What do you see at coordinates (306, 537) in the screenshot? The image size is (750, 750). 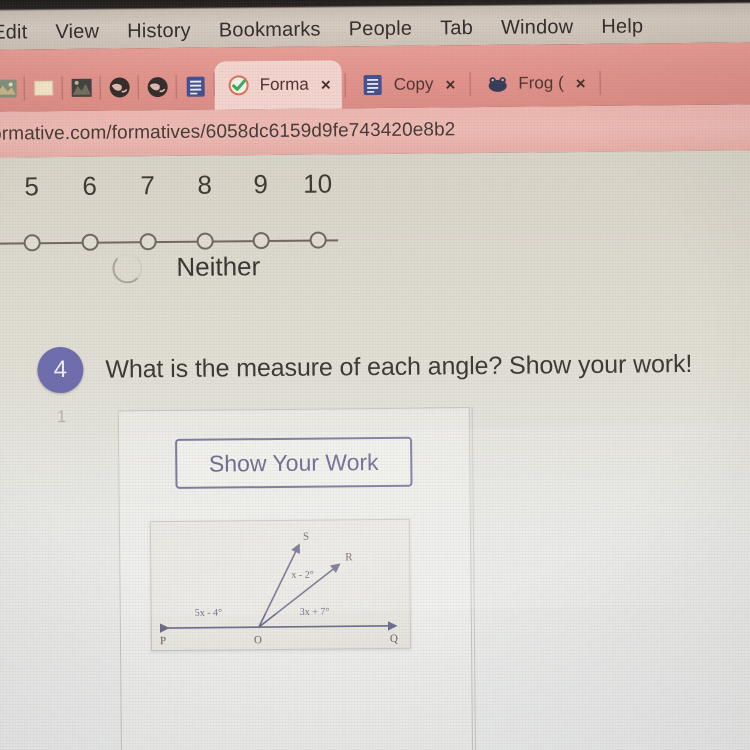 I see `figure-point-S: S` at bounding box center [306, 537].